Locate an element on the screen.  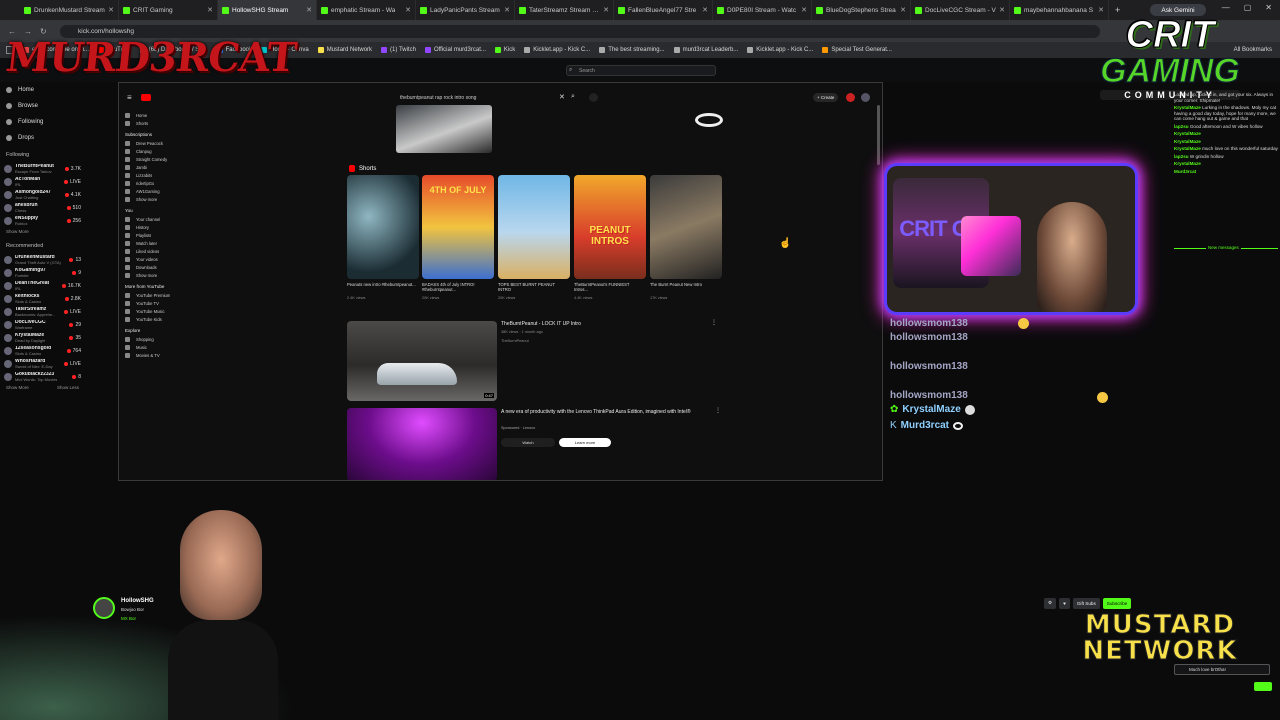
sidebar-channel: ahesbruh Chess 510 is located at coordinates (42, 207).